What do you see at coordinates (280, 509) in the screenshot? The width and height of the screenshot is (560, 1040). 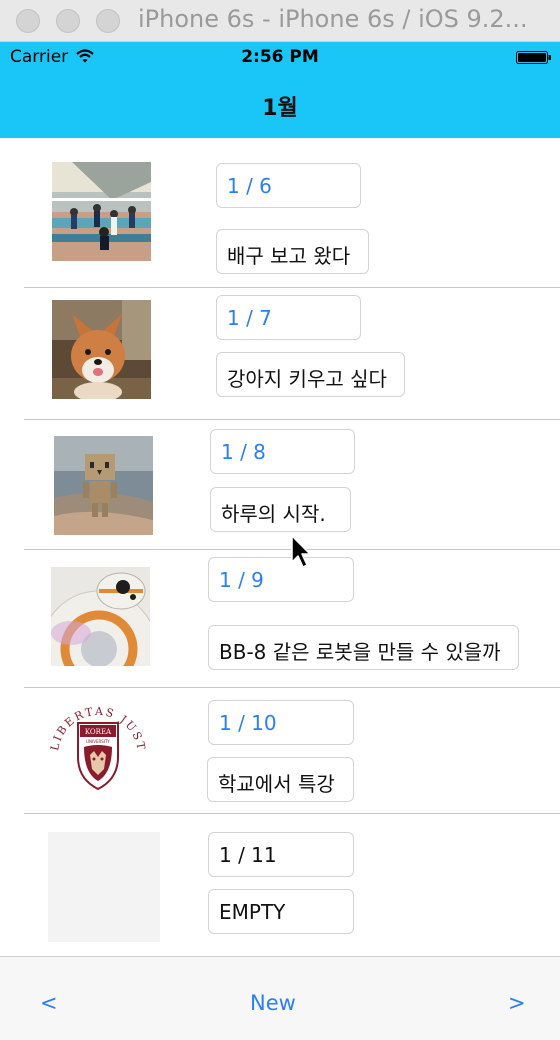 I see `memo-field: 하루의 시작.` at bounding box center [280, 509].